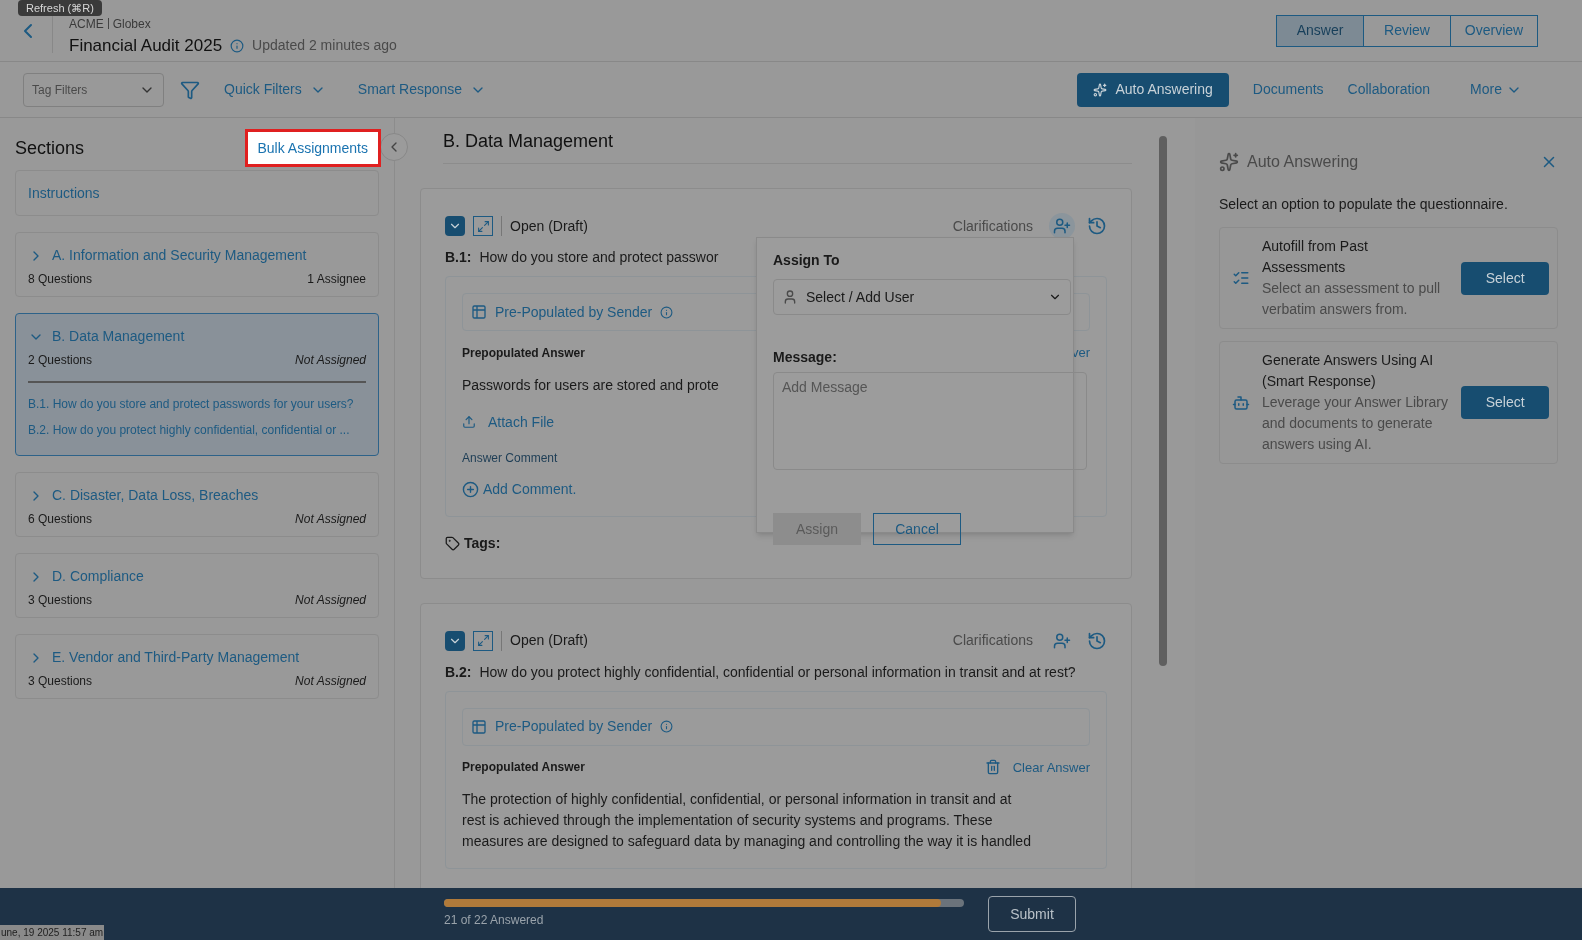 The image size is (1582, 940). Describe the element at coordinates (52, 932) in the screenshot. I see `timestamp: une, 19 2025 11:57 am` at that location.